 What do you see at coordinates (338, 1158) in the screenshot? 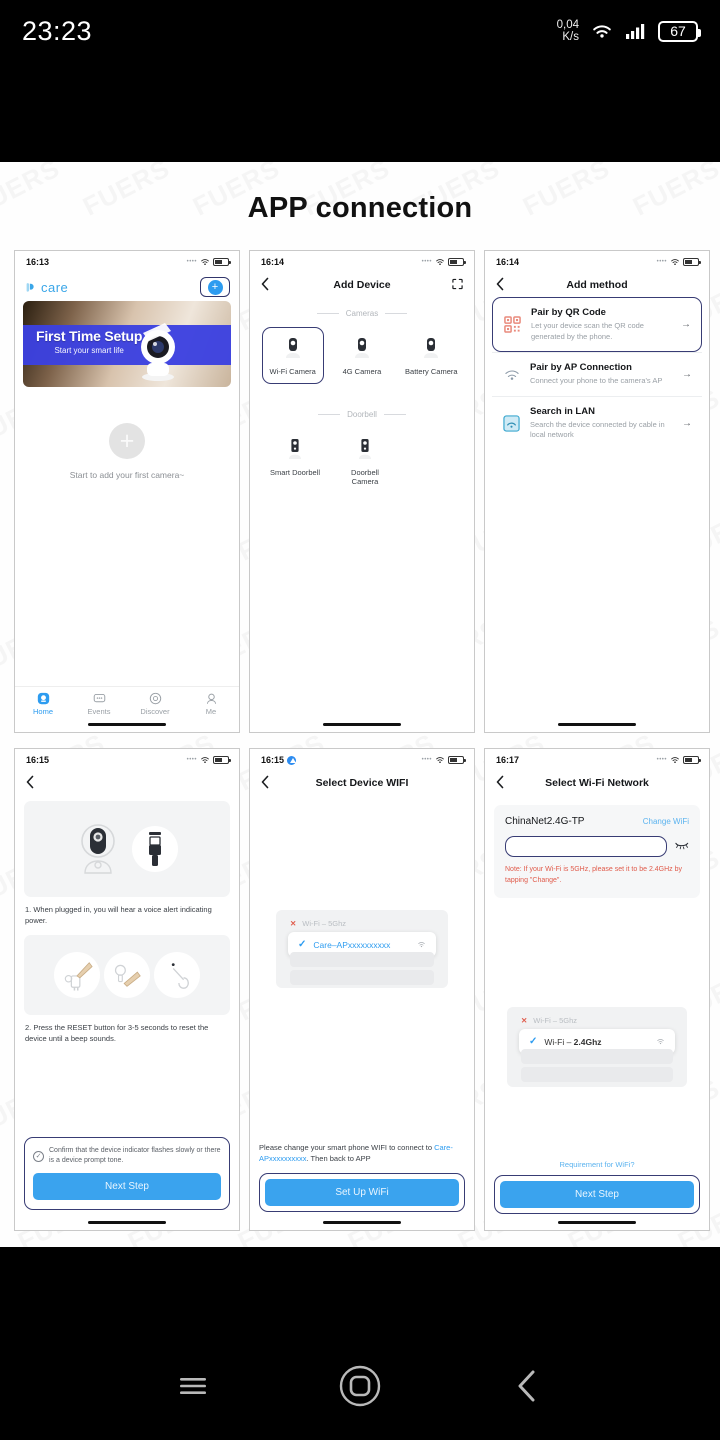
I see `wifi-hint-suffix: . Then back to APP` at bounding box center [338, 1158].